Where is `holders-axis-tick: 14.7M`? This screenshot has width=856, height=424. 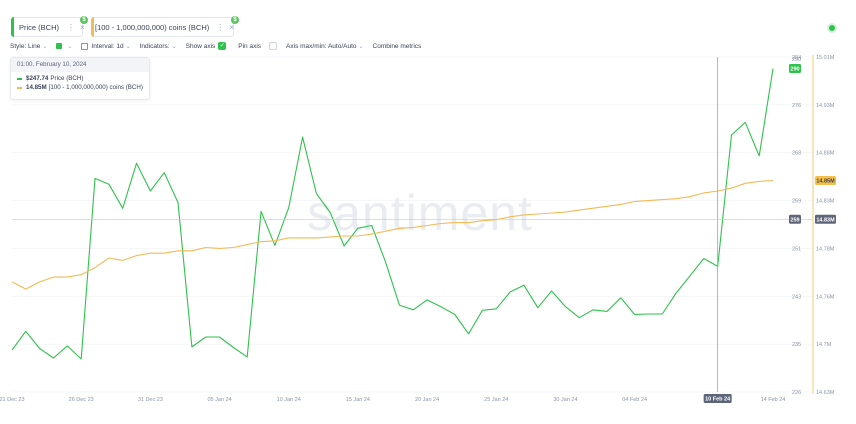
holders-axis-tick: 14.7M is located at coordinates (824, 345).